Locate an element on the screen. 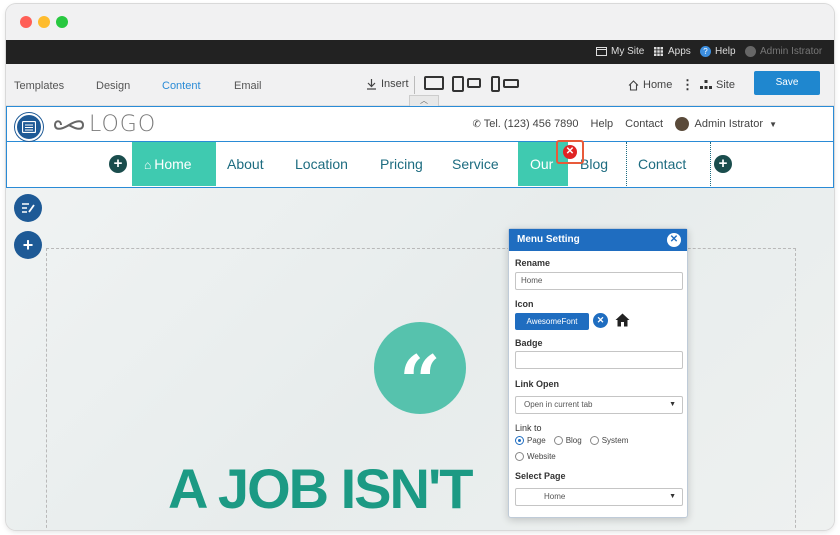 The height and width of the screenshot is (535, 840). tab-templates: Templates is located at coordinates (39, 86).